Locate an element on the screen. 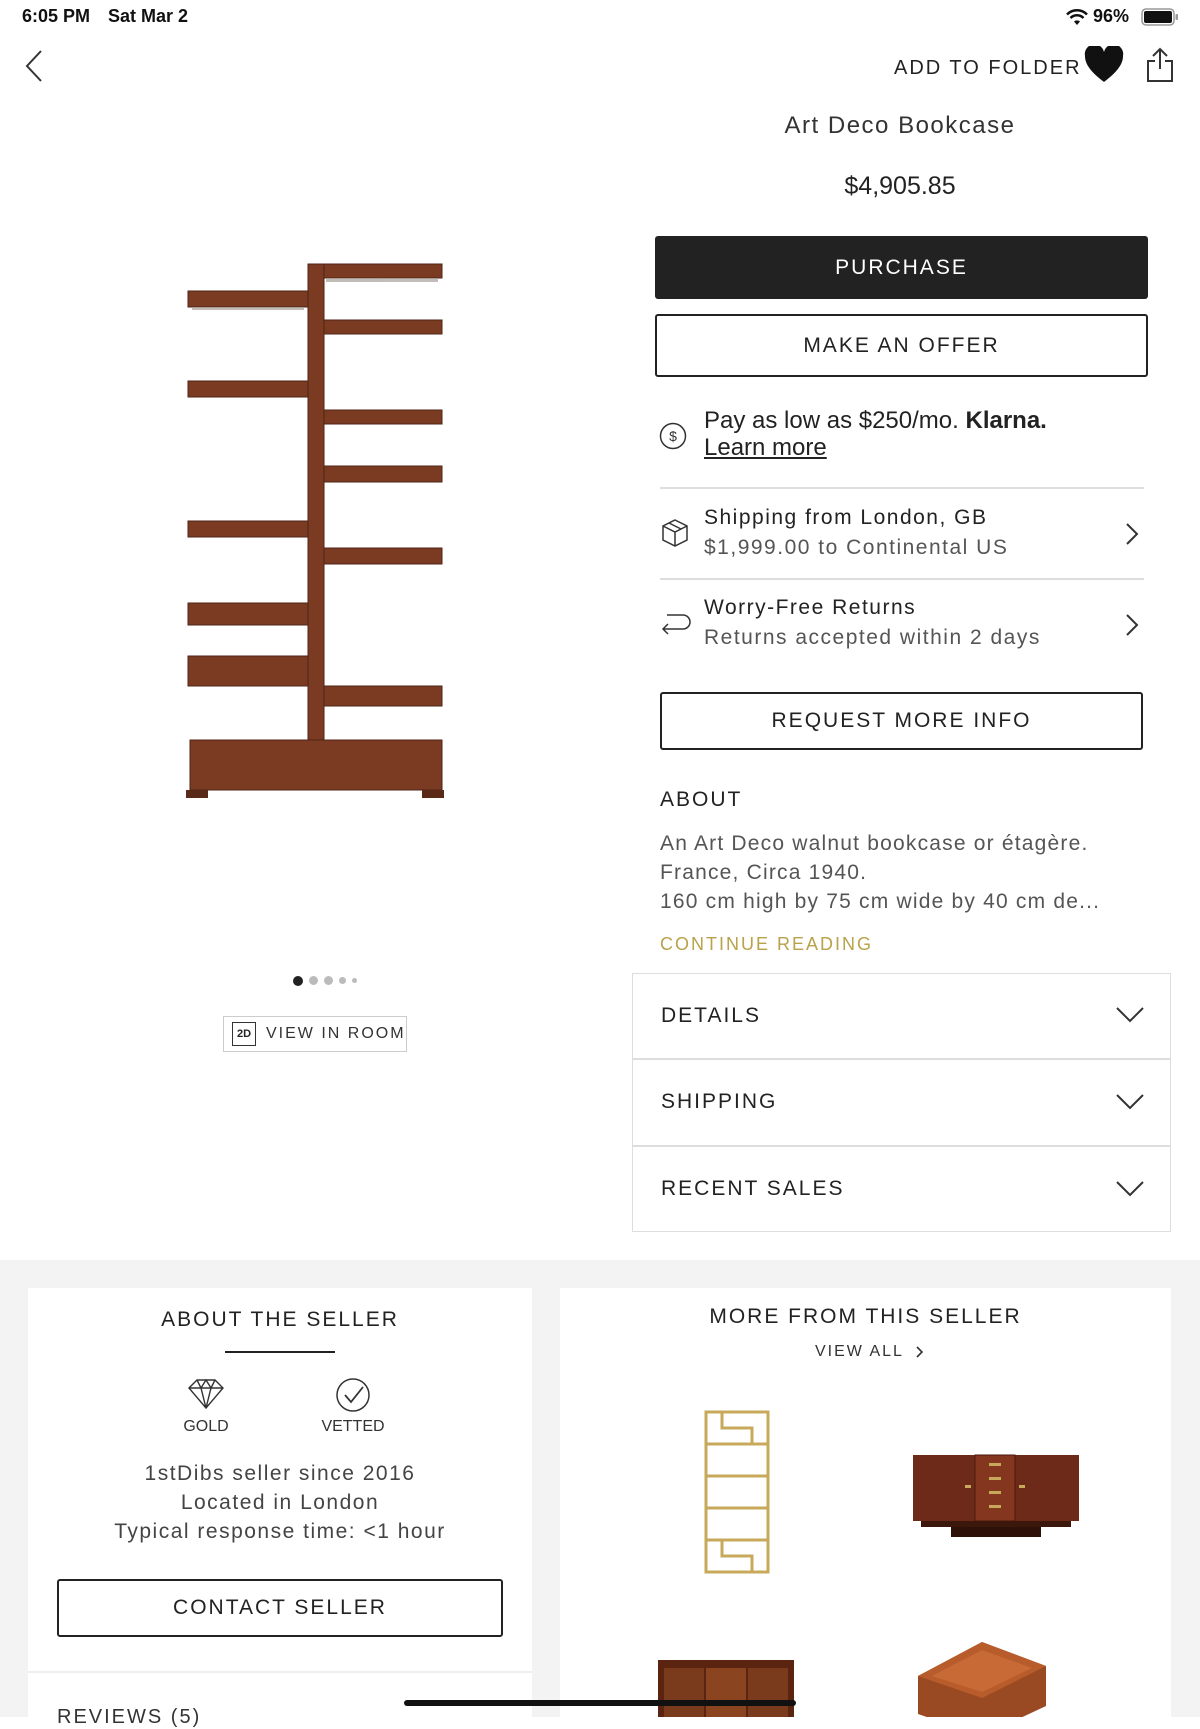 The width and height of the screenshot is (1200, 1729). view-in-room-label: VIEW IN ROOM is located at coordinates (336, 1033).